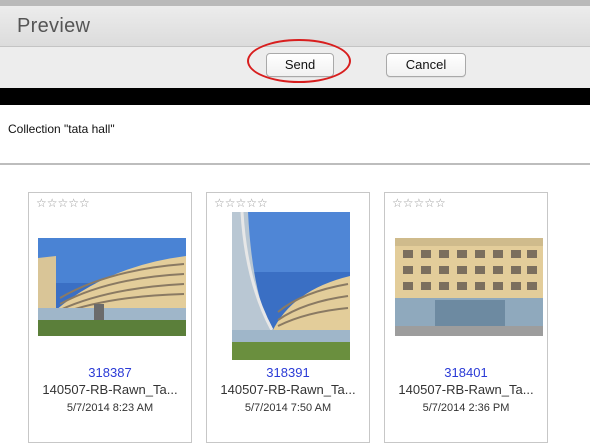  Describe the element at coordinates (110, 372) in the screenshot. I see `asset-id-link: 318387` at that location.